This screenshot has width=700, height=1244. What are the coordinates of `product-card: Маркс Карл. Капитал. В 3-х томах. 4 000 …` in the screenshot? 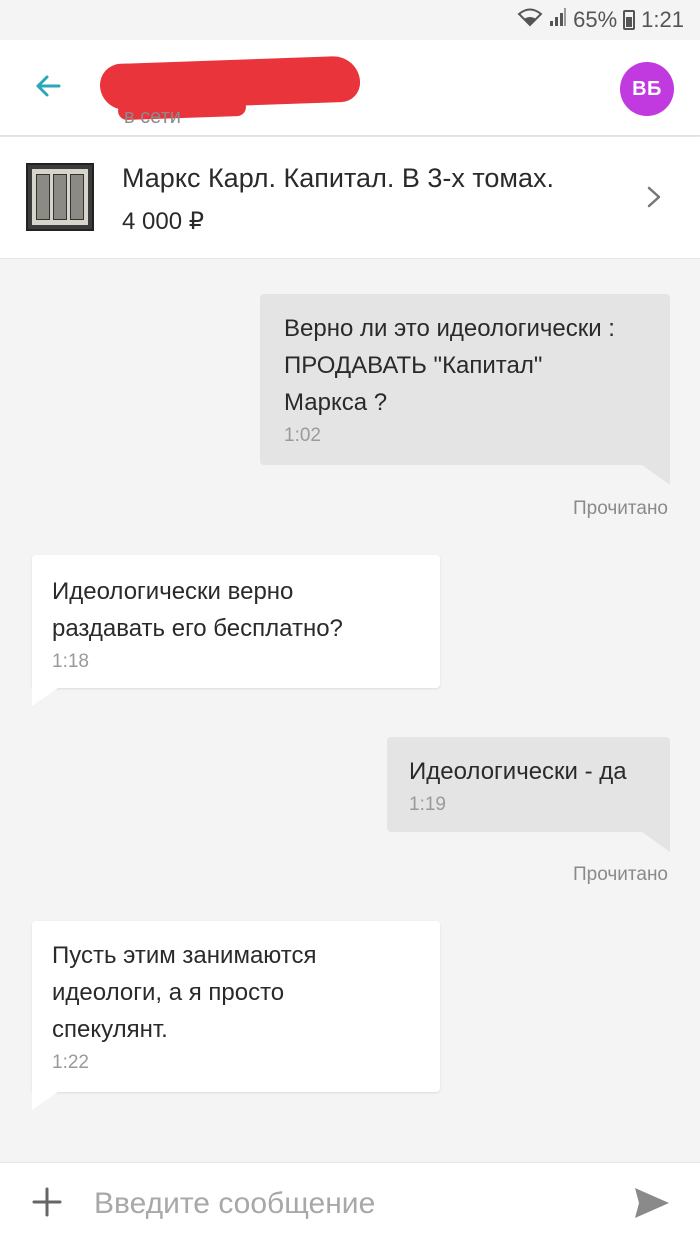 It's located at (350, 198).